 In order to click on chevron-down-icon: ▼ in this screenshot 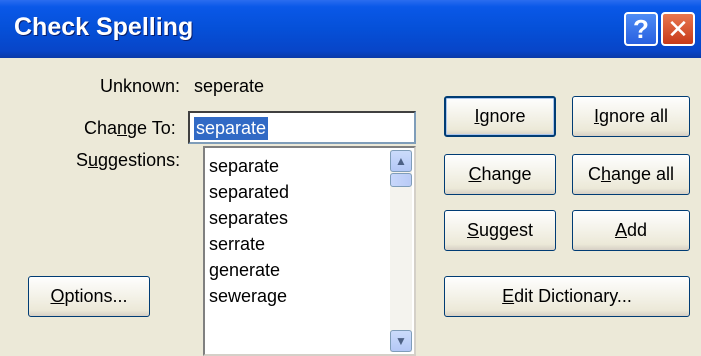, I will do `click(401, 341)`.